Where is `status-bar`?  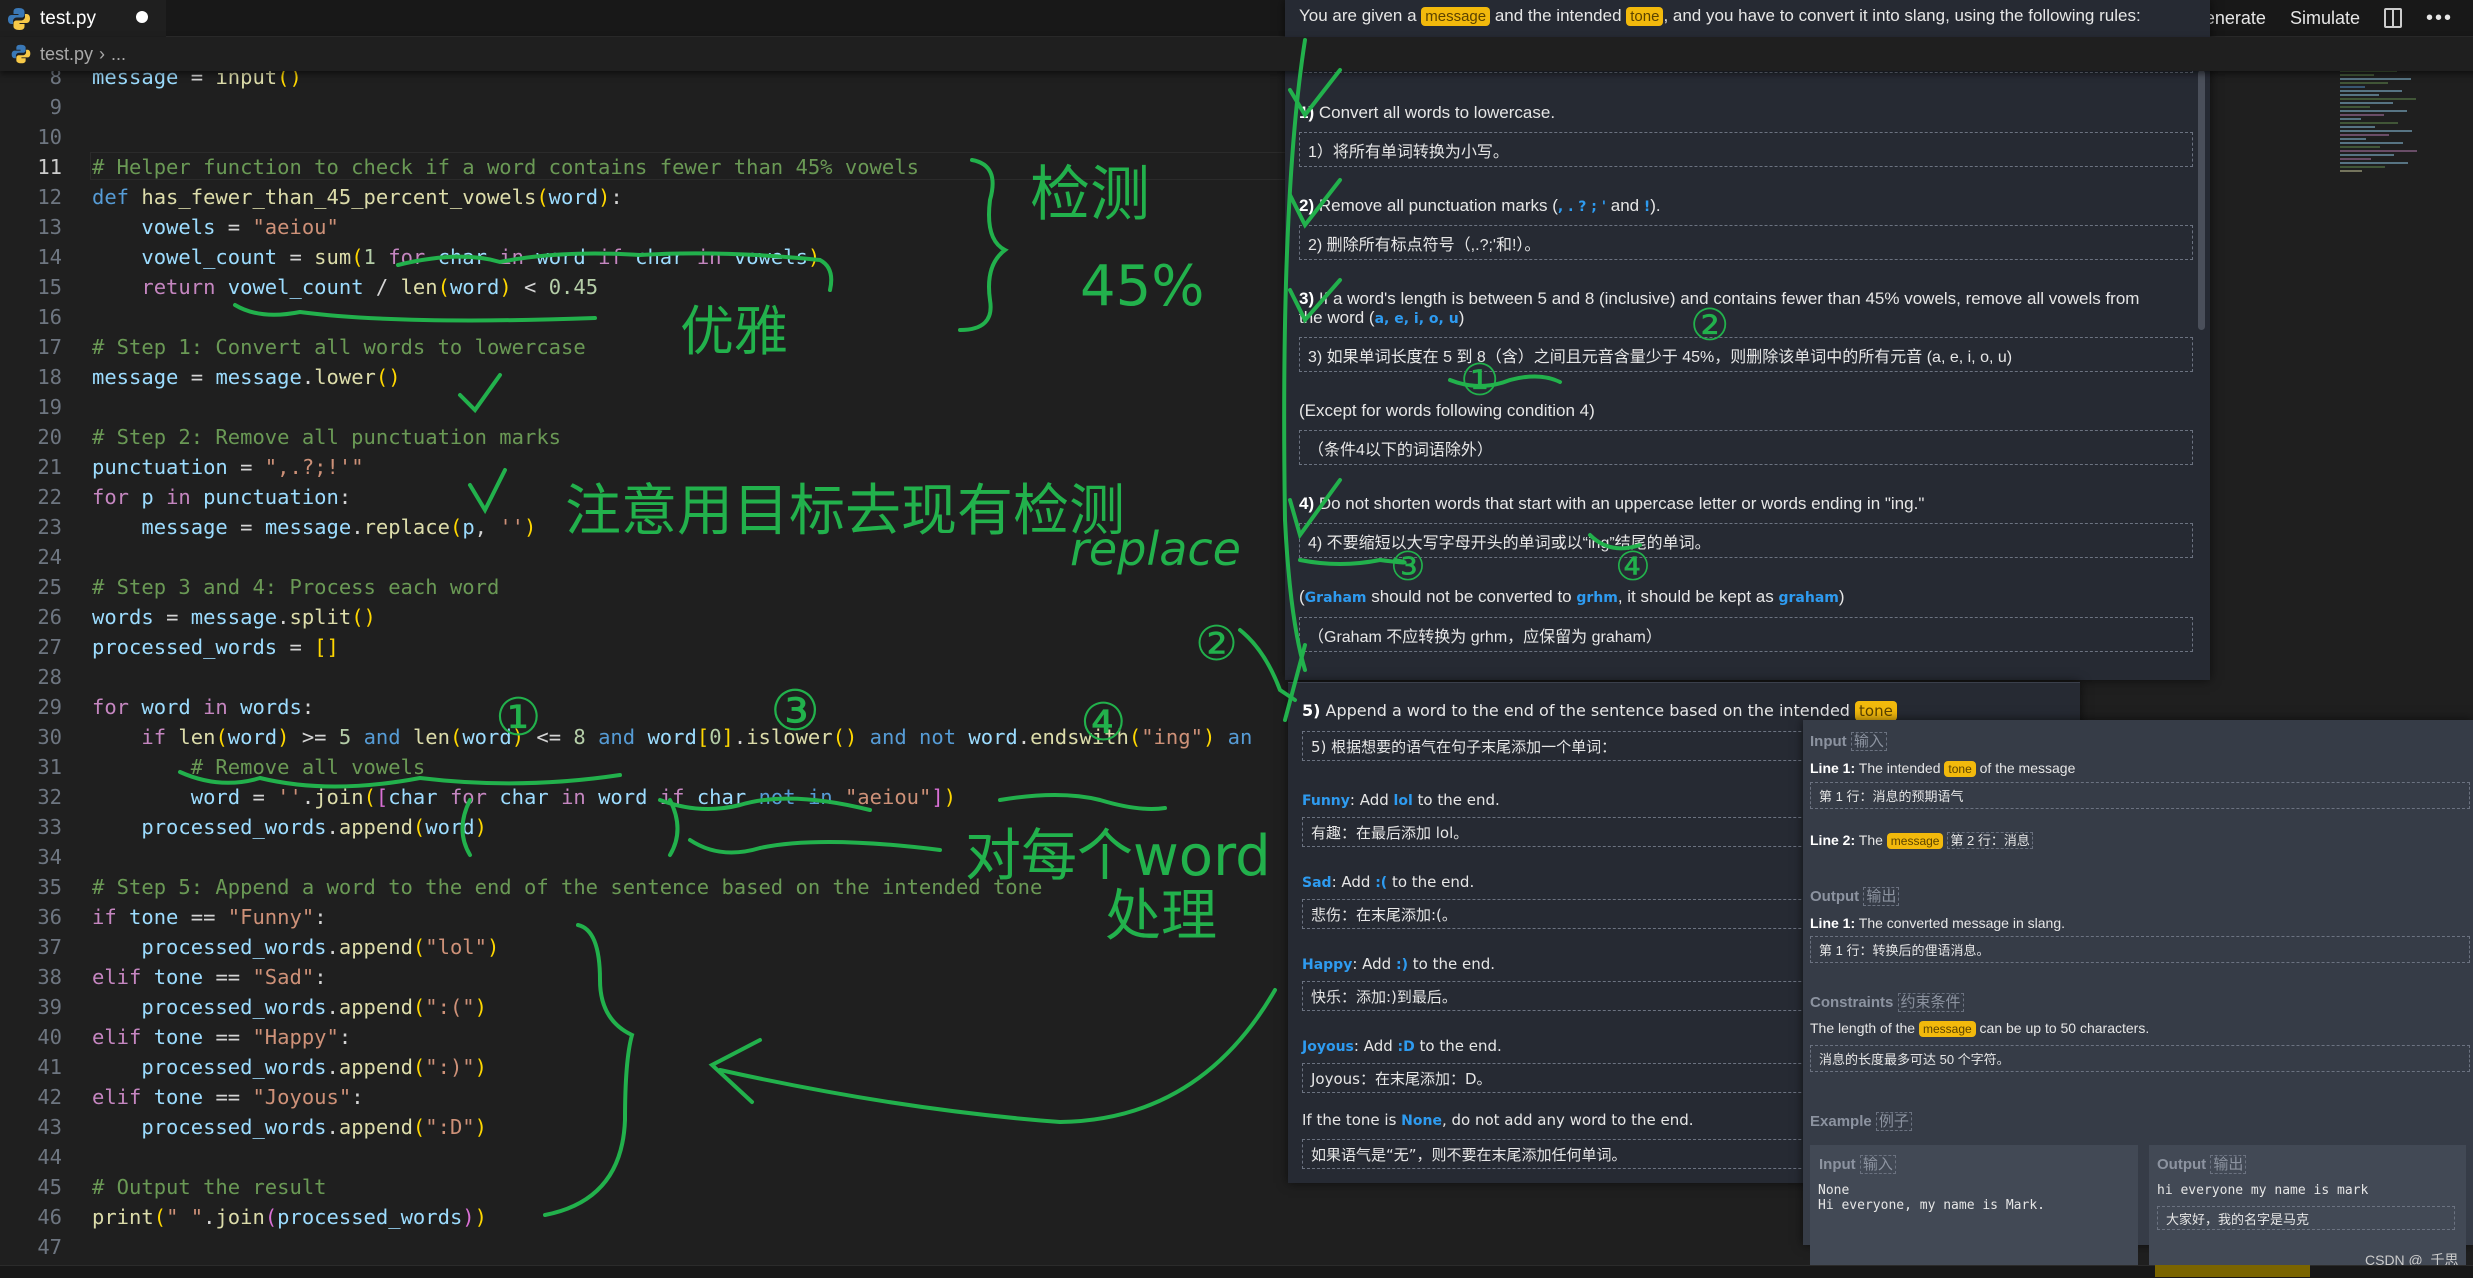 status-bar is located at coordinates (1236, 1271).